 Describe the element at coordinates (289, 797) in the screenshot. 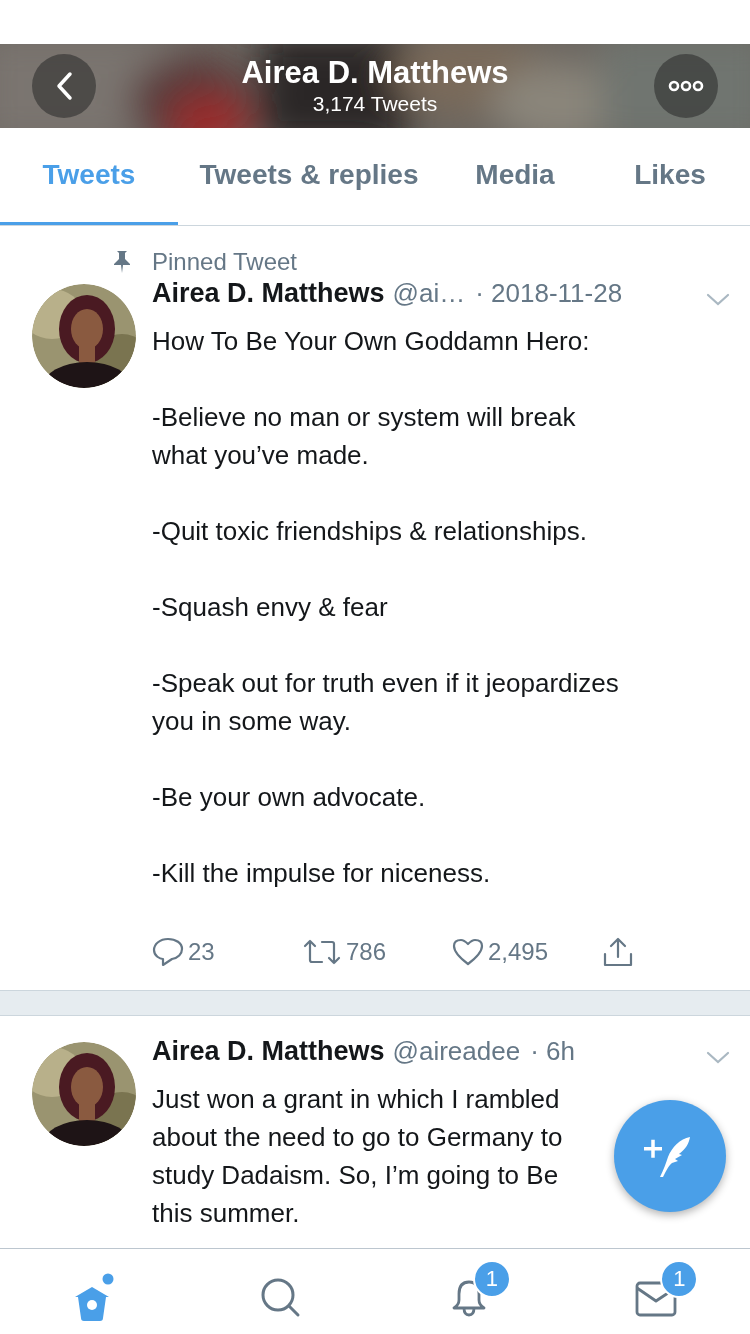

I see `tweet-text: -Be your own advocate.` at that location.